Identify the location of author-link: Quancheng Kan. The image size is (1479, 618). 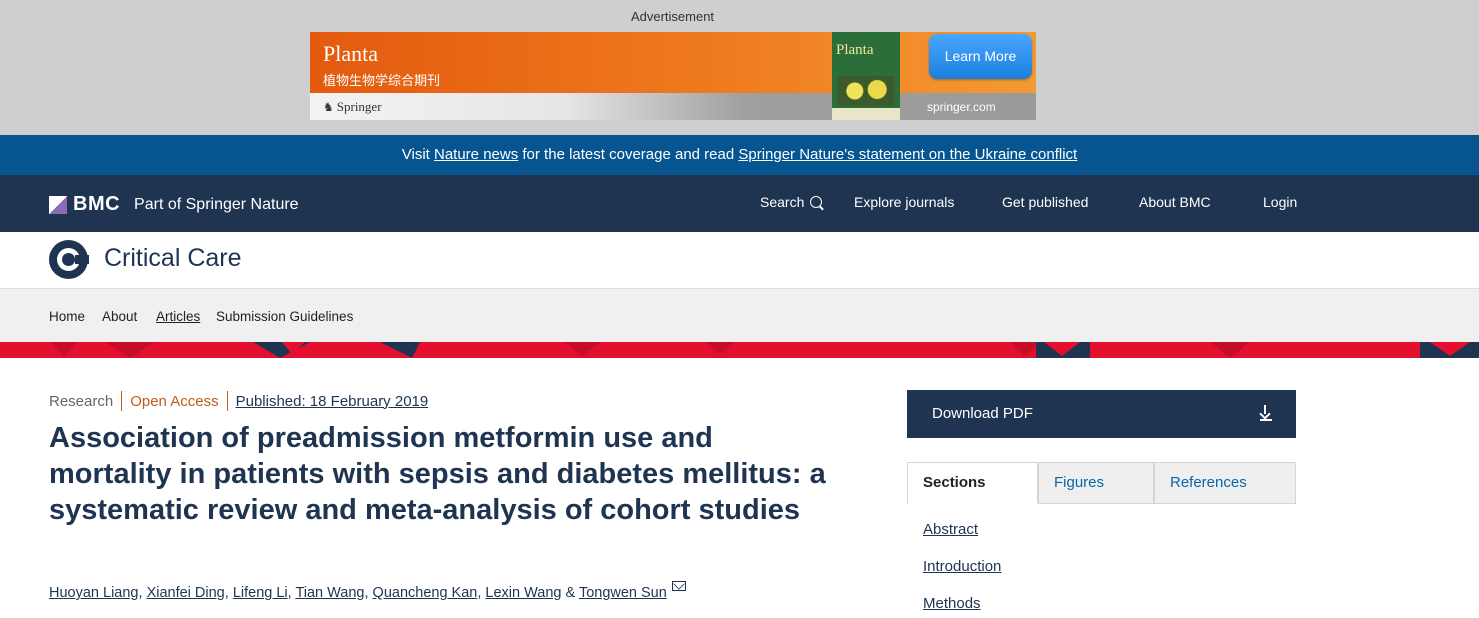
(425, 593).